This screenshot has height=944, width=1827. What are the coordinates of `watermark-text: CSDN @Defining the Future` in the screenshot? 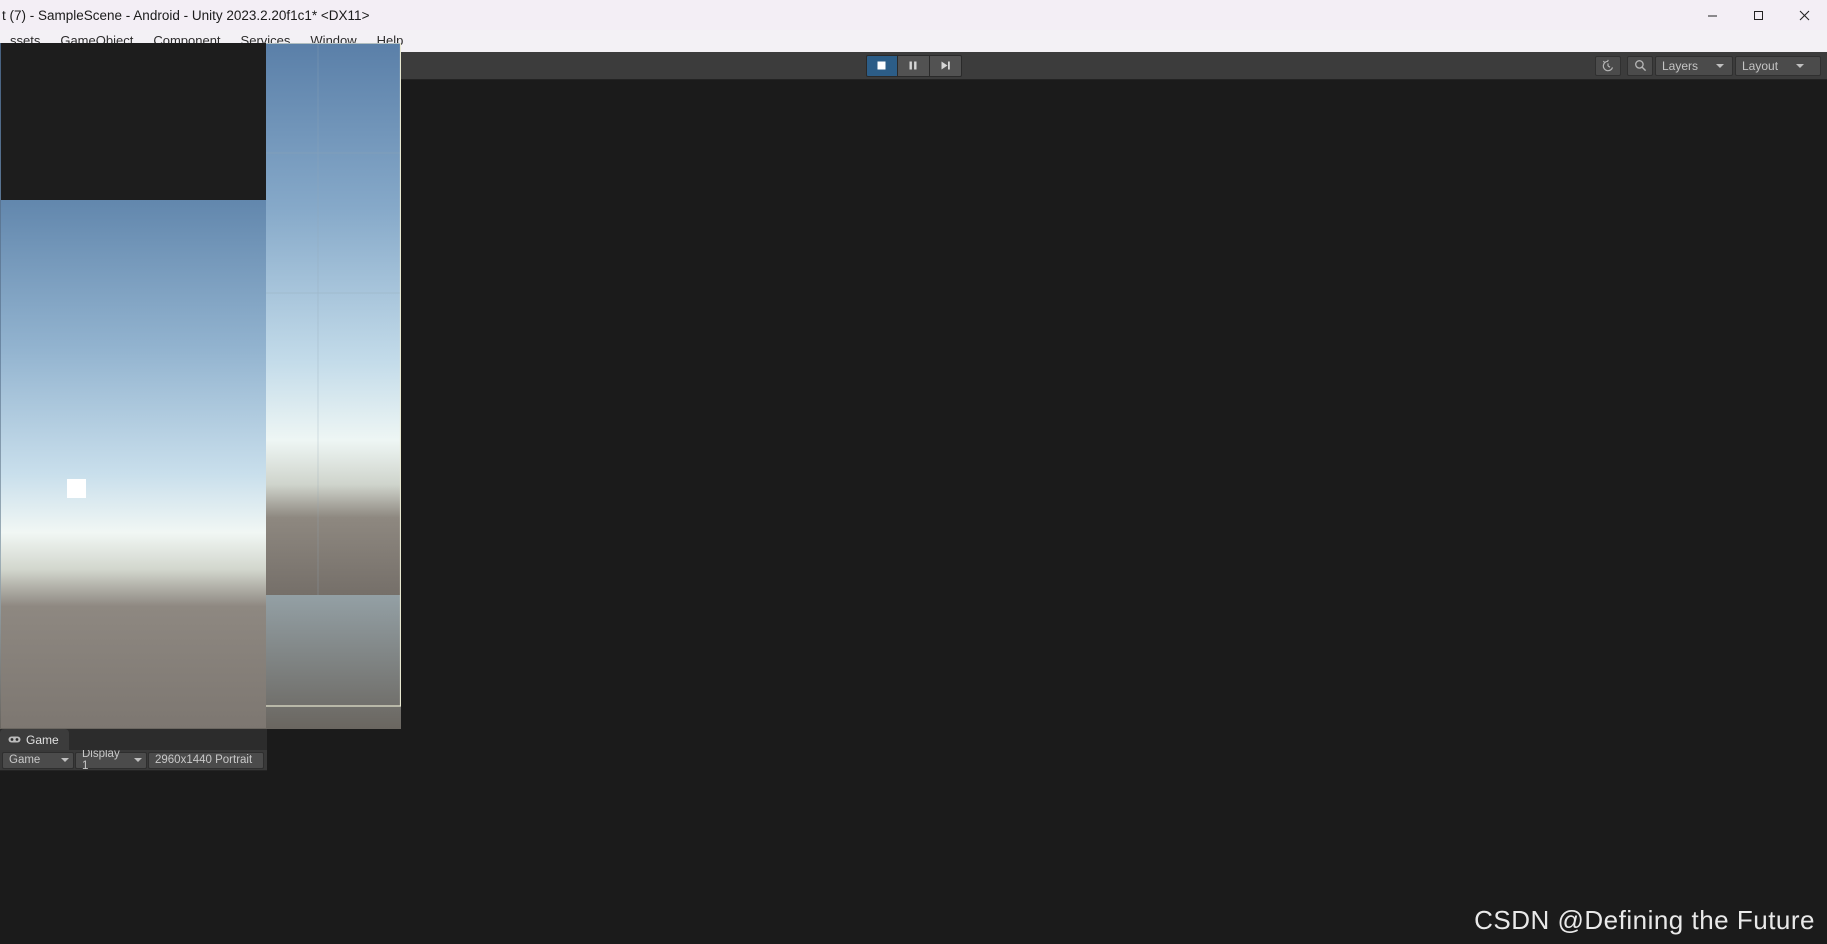 It's located at (1644, 920).